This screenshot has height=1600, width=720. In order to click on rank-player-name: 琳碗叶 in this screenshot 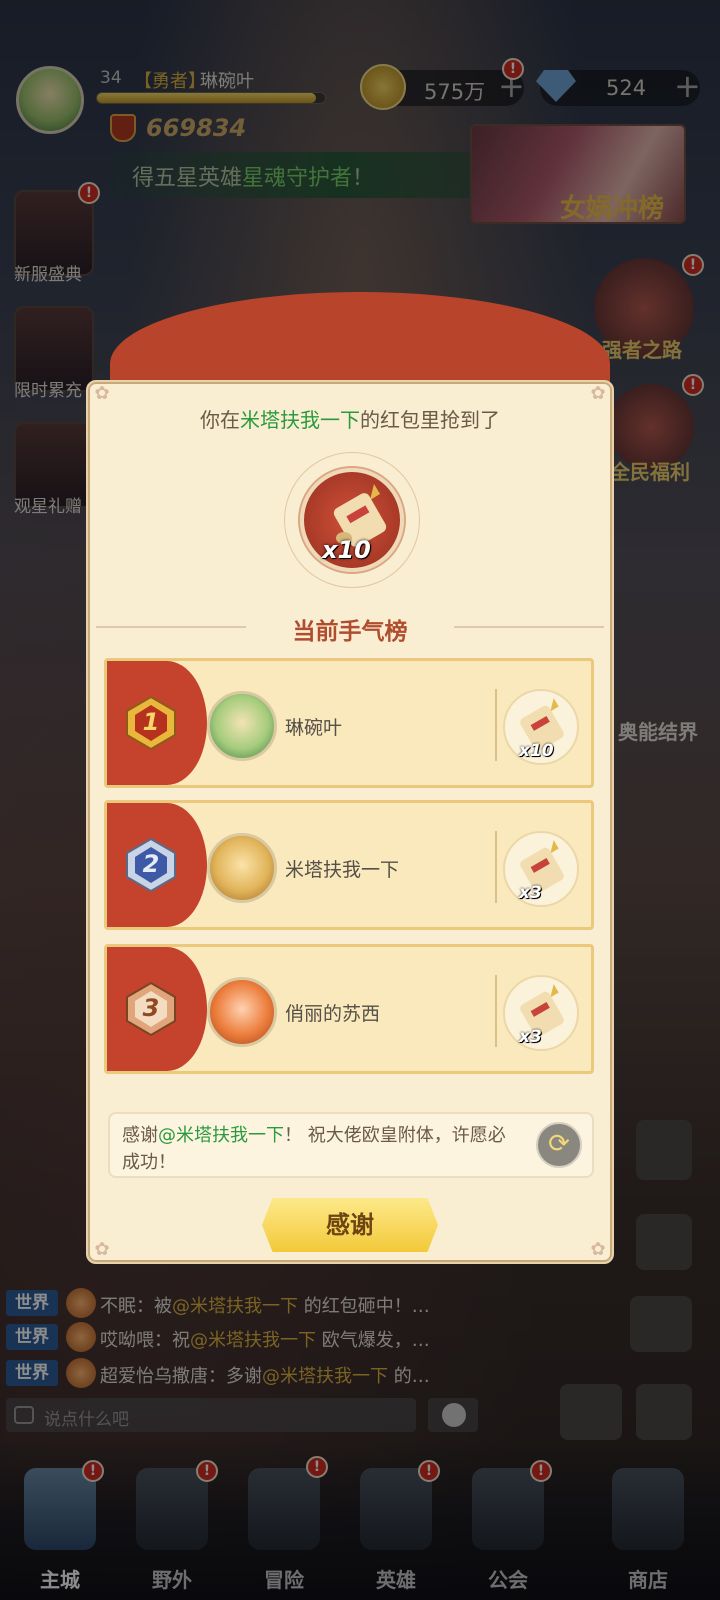, I will do `click(314, 728)`.